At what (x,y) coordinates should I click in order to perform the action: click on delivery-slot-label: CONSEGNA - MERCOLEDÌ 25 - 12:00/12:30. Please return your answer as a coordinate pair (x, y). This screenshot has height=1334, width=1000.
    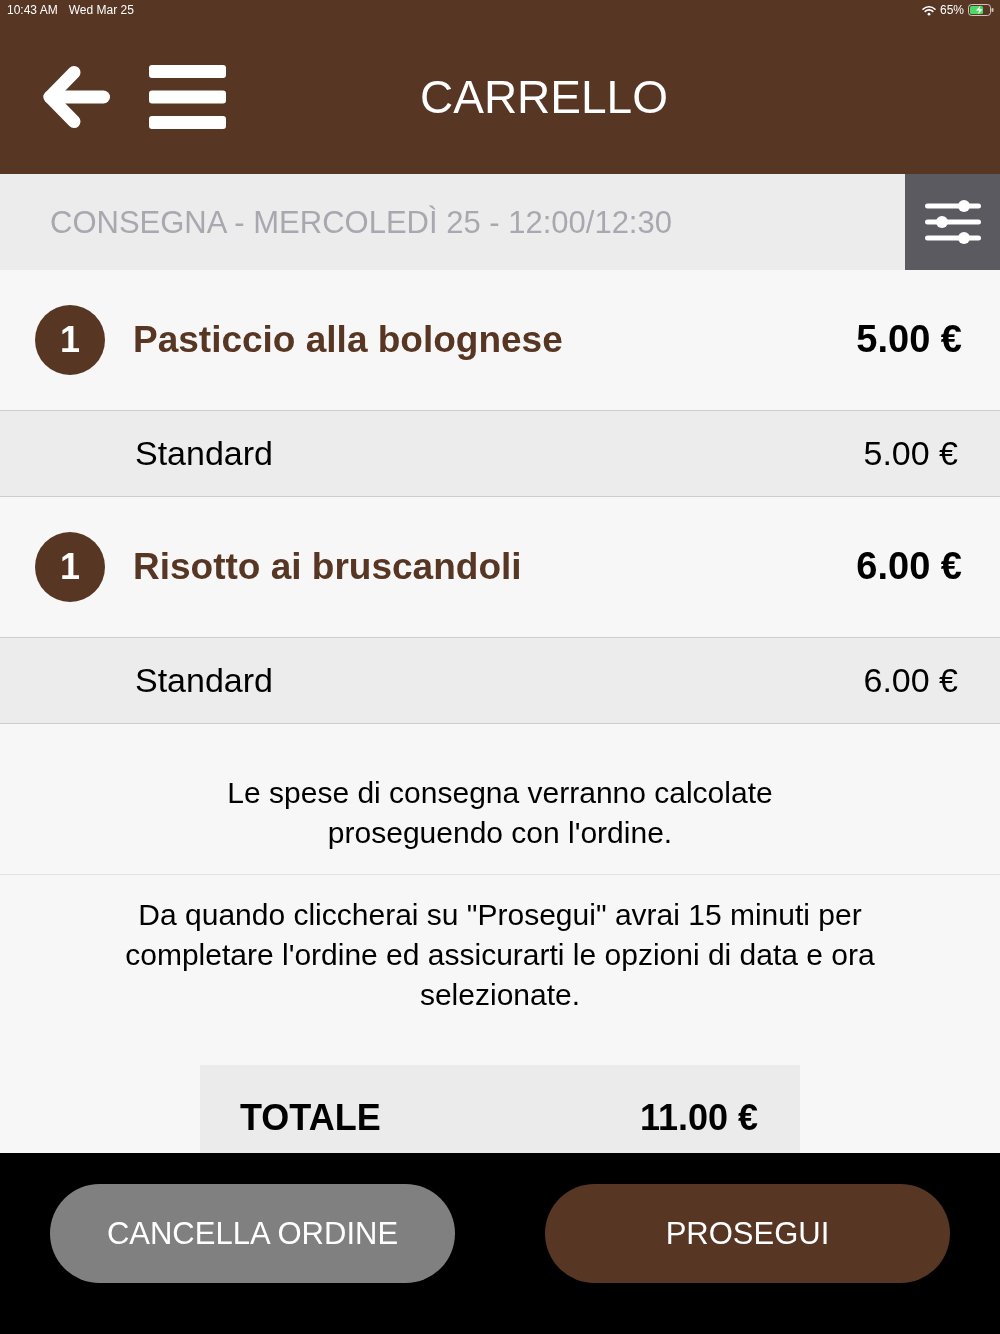
    Looking at the image, I should click on (361, 222).